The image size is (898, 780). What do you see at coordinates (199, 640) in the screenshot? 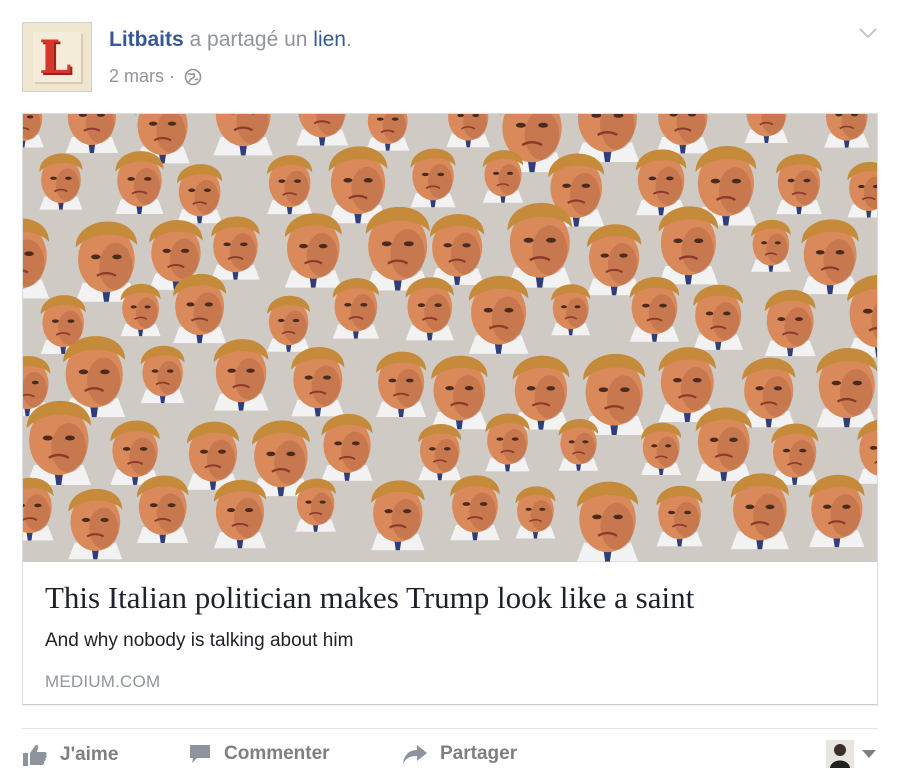
I see `link-subtitle: And why nobody is talking about him` at bounding box center [199, 640].